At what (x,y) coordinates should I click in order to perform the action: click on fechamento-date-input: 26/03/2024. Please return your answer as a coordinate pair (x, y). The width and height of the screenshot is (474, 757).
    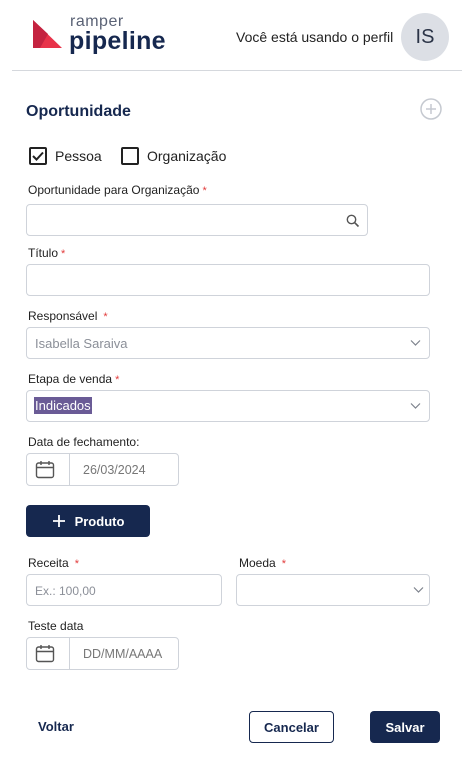
    Looking at the image, I should click on (102, 469).